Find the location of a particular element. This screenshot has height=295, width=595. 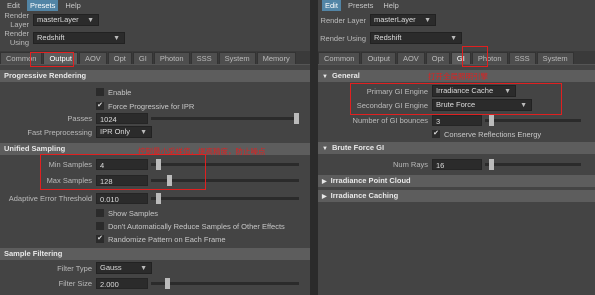

section-title: General is located at coordinates (345, 75).